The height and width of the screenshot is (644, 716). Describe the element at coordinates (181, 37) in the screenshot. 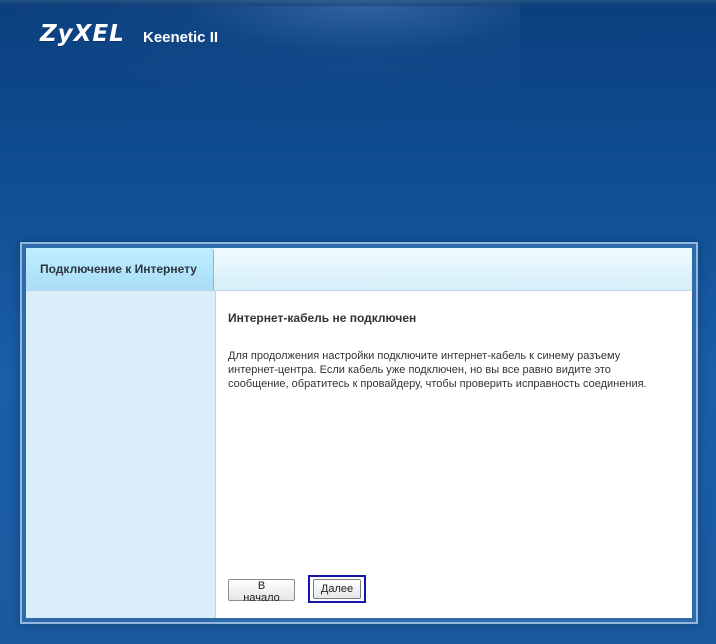

I see `model-name: Keenetic II` at that location.